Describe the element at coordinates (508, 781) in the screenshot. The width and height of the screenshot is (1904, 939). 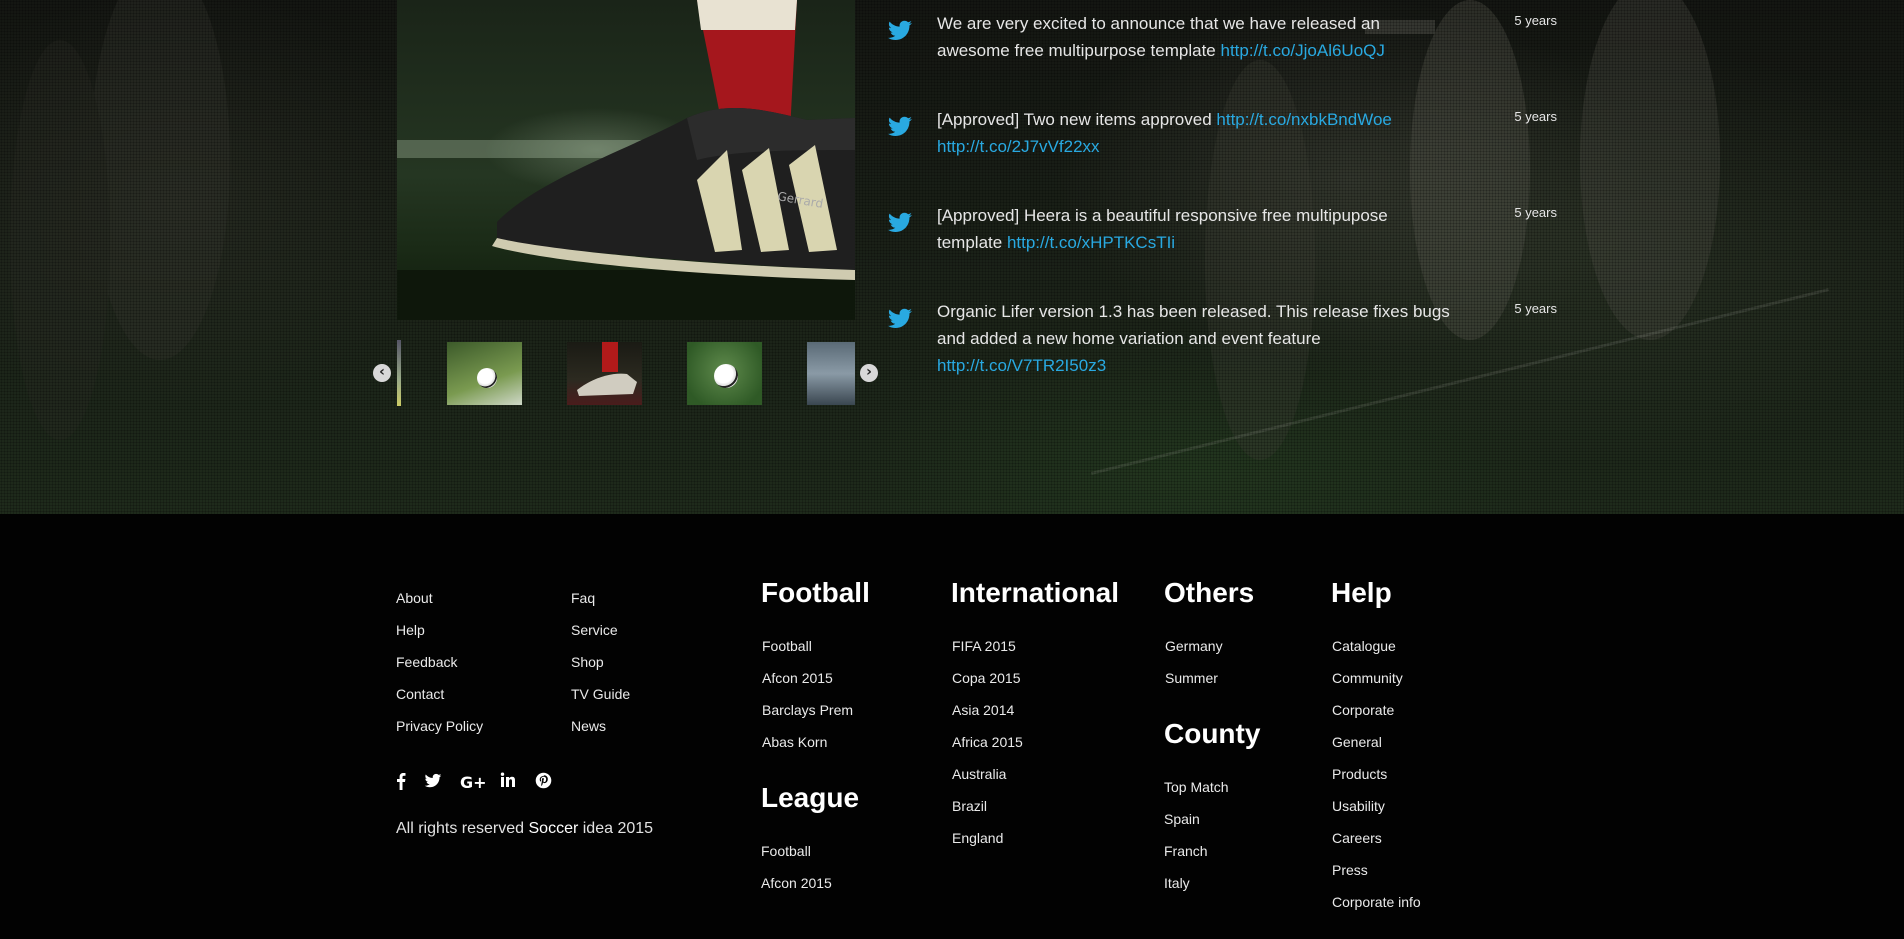
I see `linkedin-icon` at that location.